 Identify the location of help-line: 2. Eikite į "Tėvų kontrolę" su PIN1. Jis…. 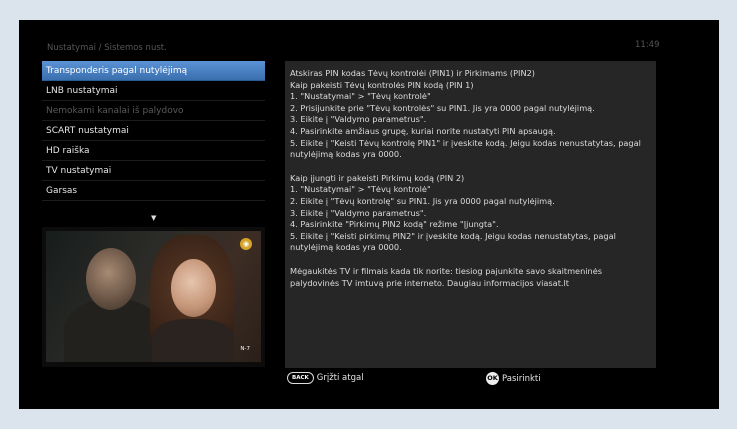
(422, 200).